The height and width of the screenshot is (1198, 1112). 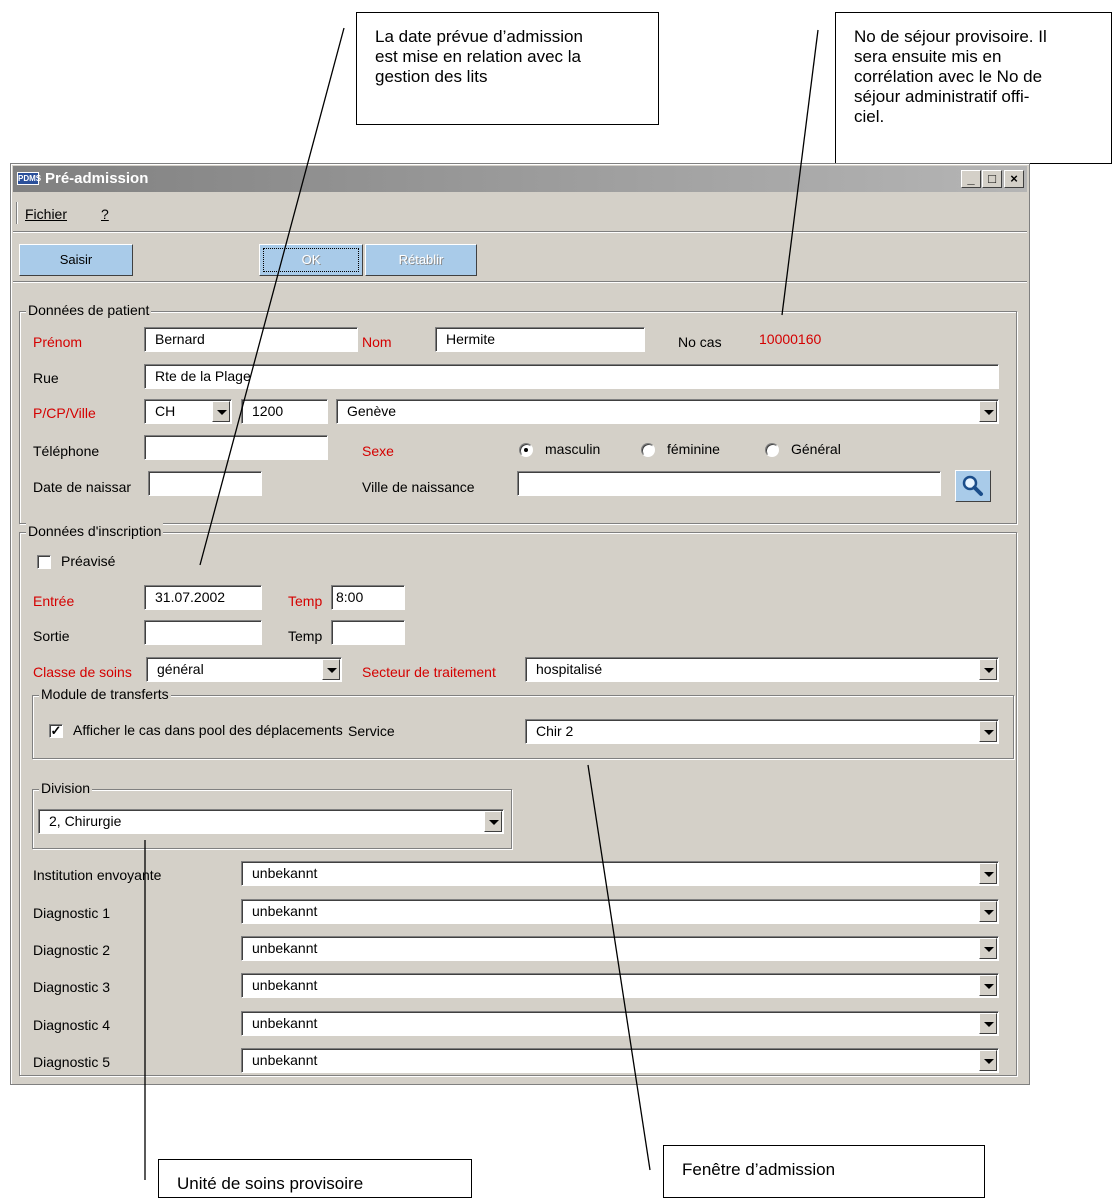 I want to click on app-icon: PDMS, so click(x=29, y=178).